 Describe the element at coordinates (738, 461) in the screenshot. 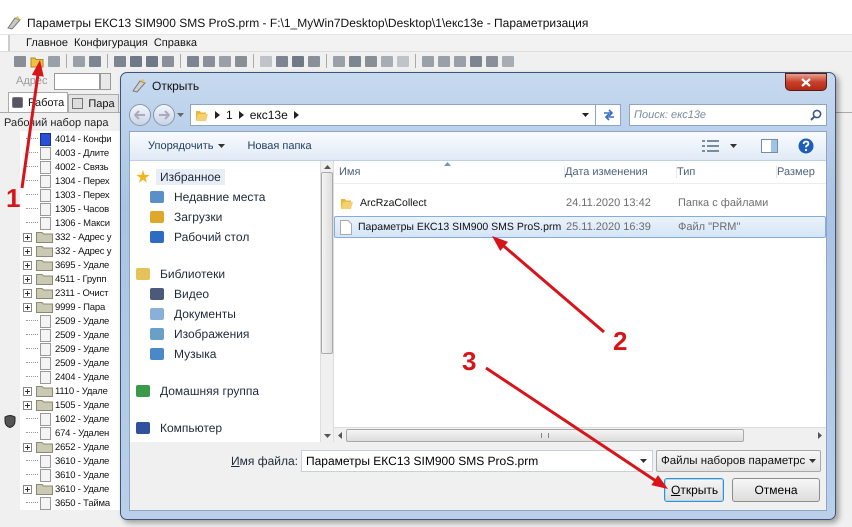

I see `filter-dropdown: Файлы наборов параметрс` at that location.